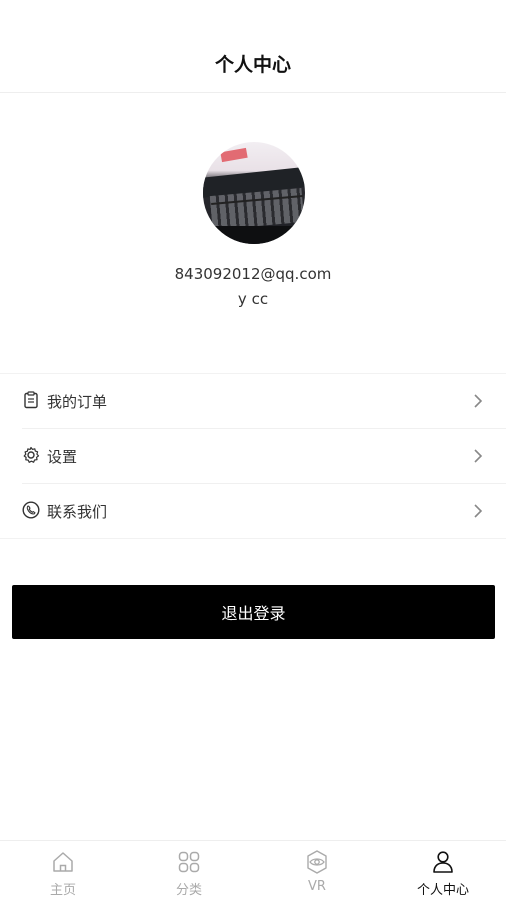  I want to click on logout-button: 退出登录, so click(253, 612).